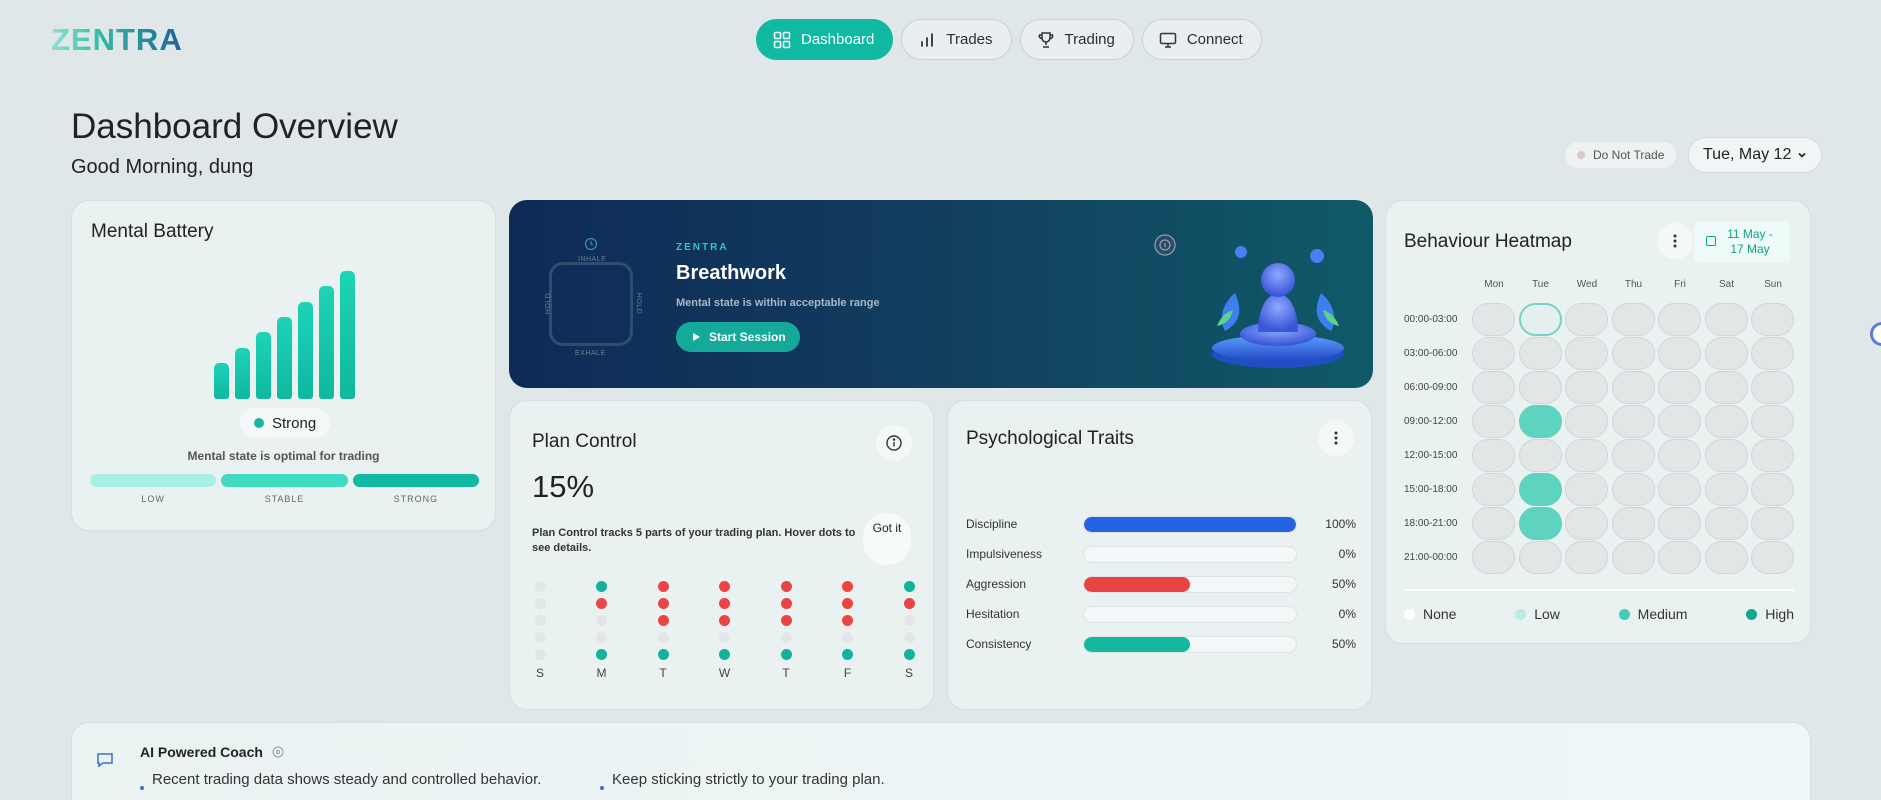 This screenshot has width=1881, height=800. I want to click on nav-trading: Trading, so click(1076, 39).